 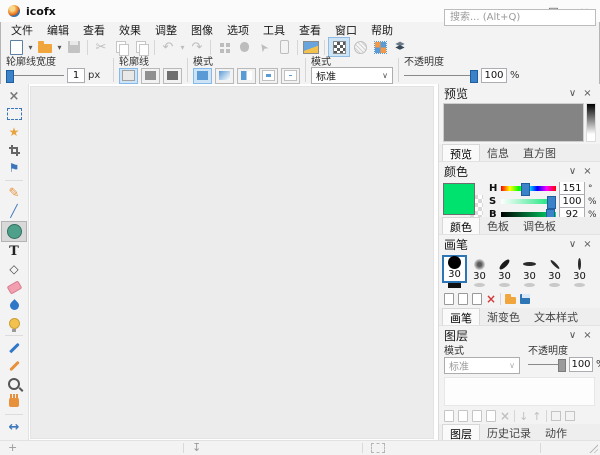 I want to click on current-color-swatch, so click(x=459, y=199).